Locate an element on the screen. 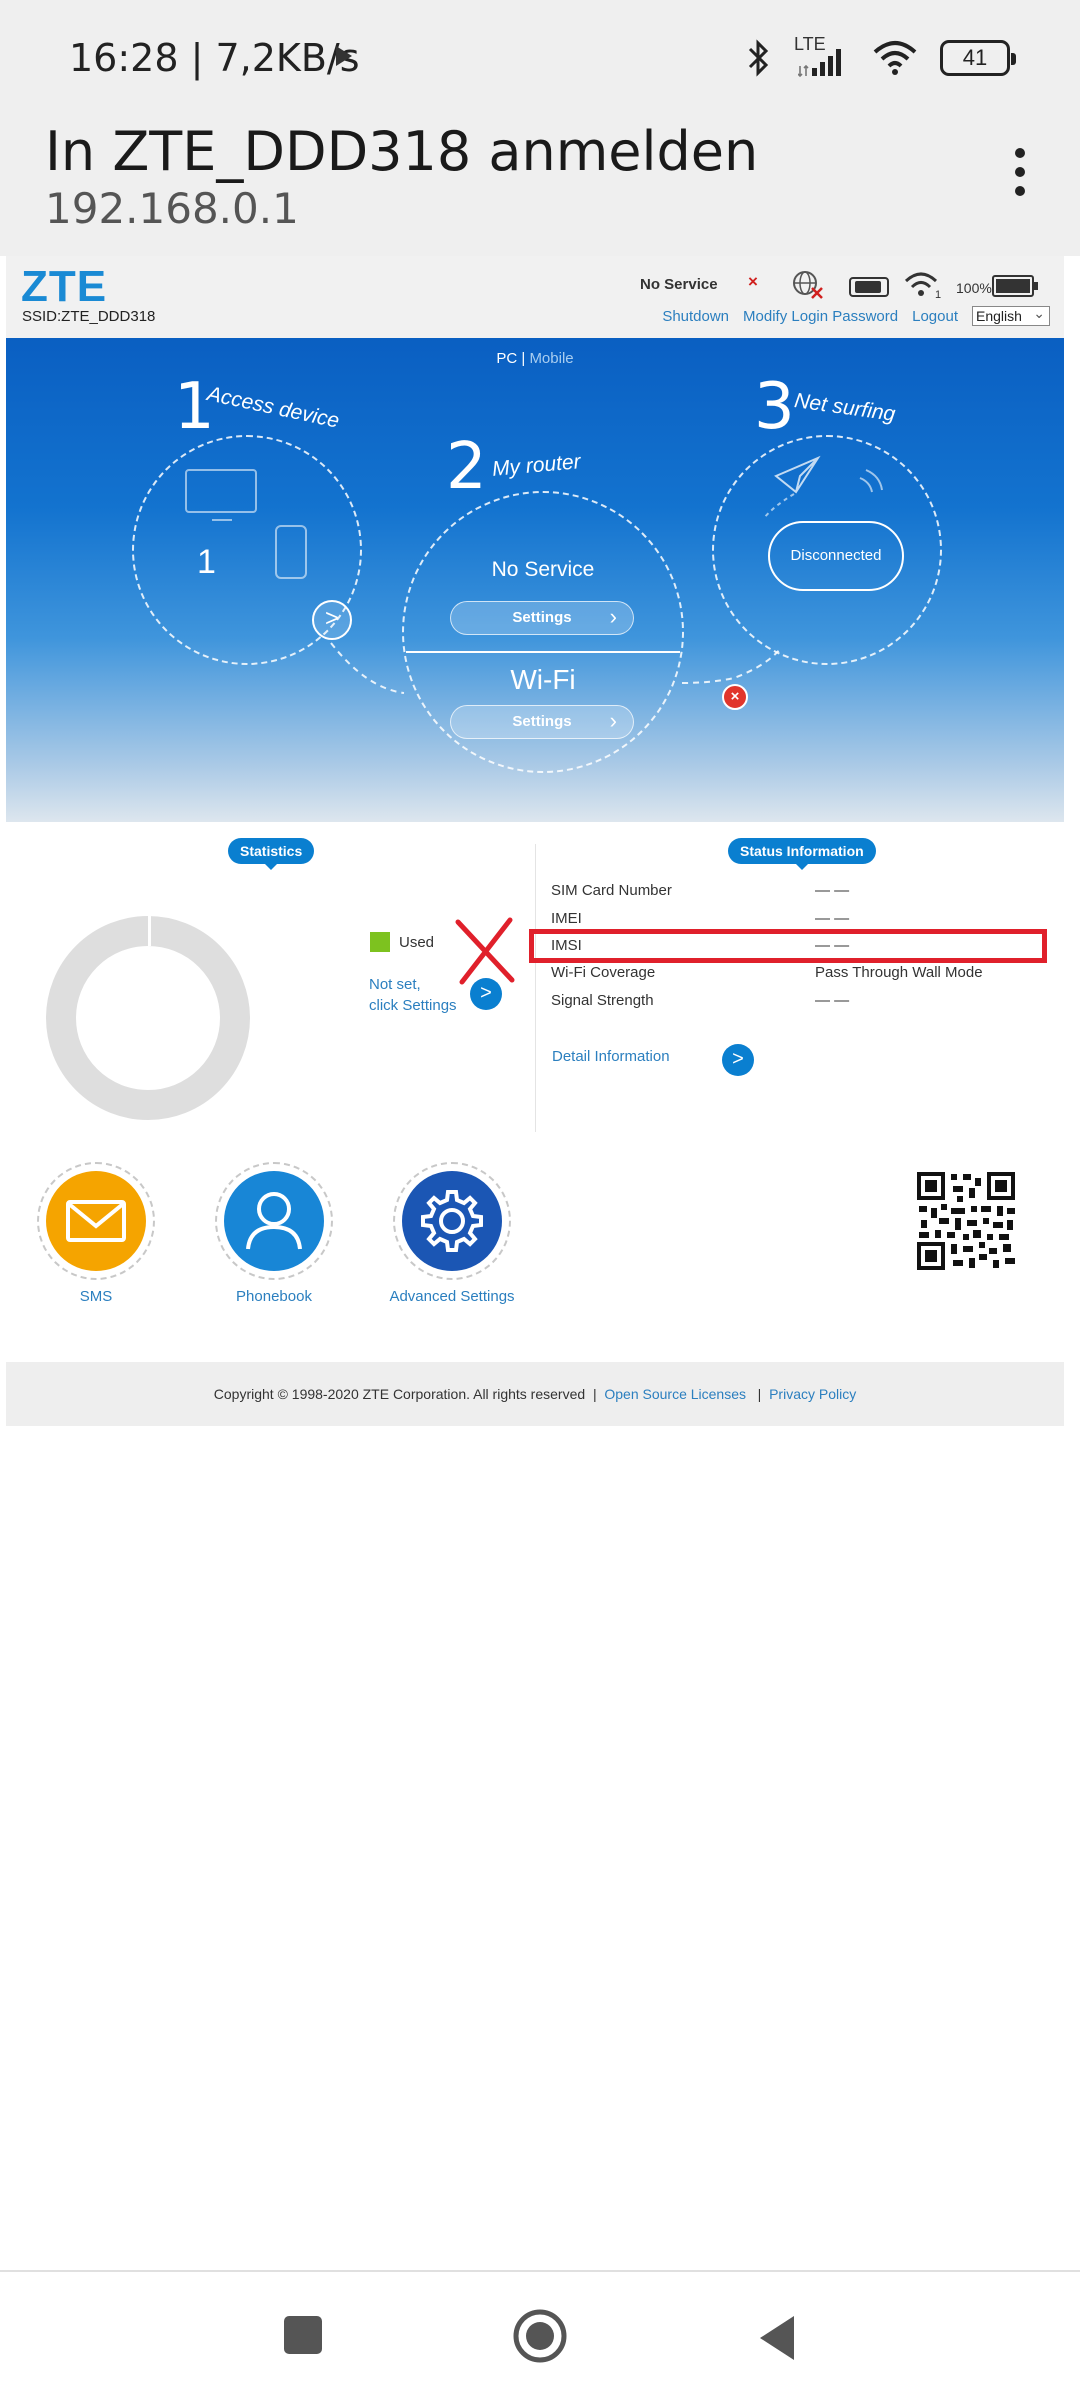 This screenshot has width=1080, height=2400. android-nav-bar is located at coordinates (540, 2335).